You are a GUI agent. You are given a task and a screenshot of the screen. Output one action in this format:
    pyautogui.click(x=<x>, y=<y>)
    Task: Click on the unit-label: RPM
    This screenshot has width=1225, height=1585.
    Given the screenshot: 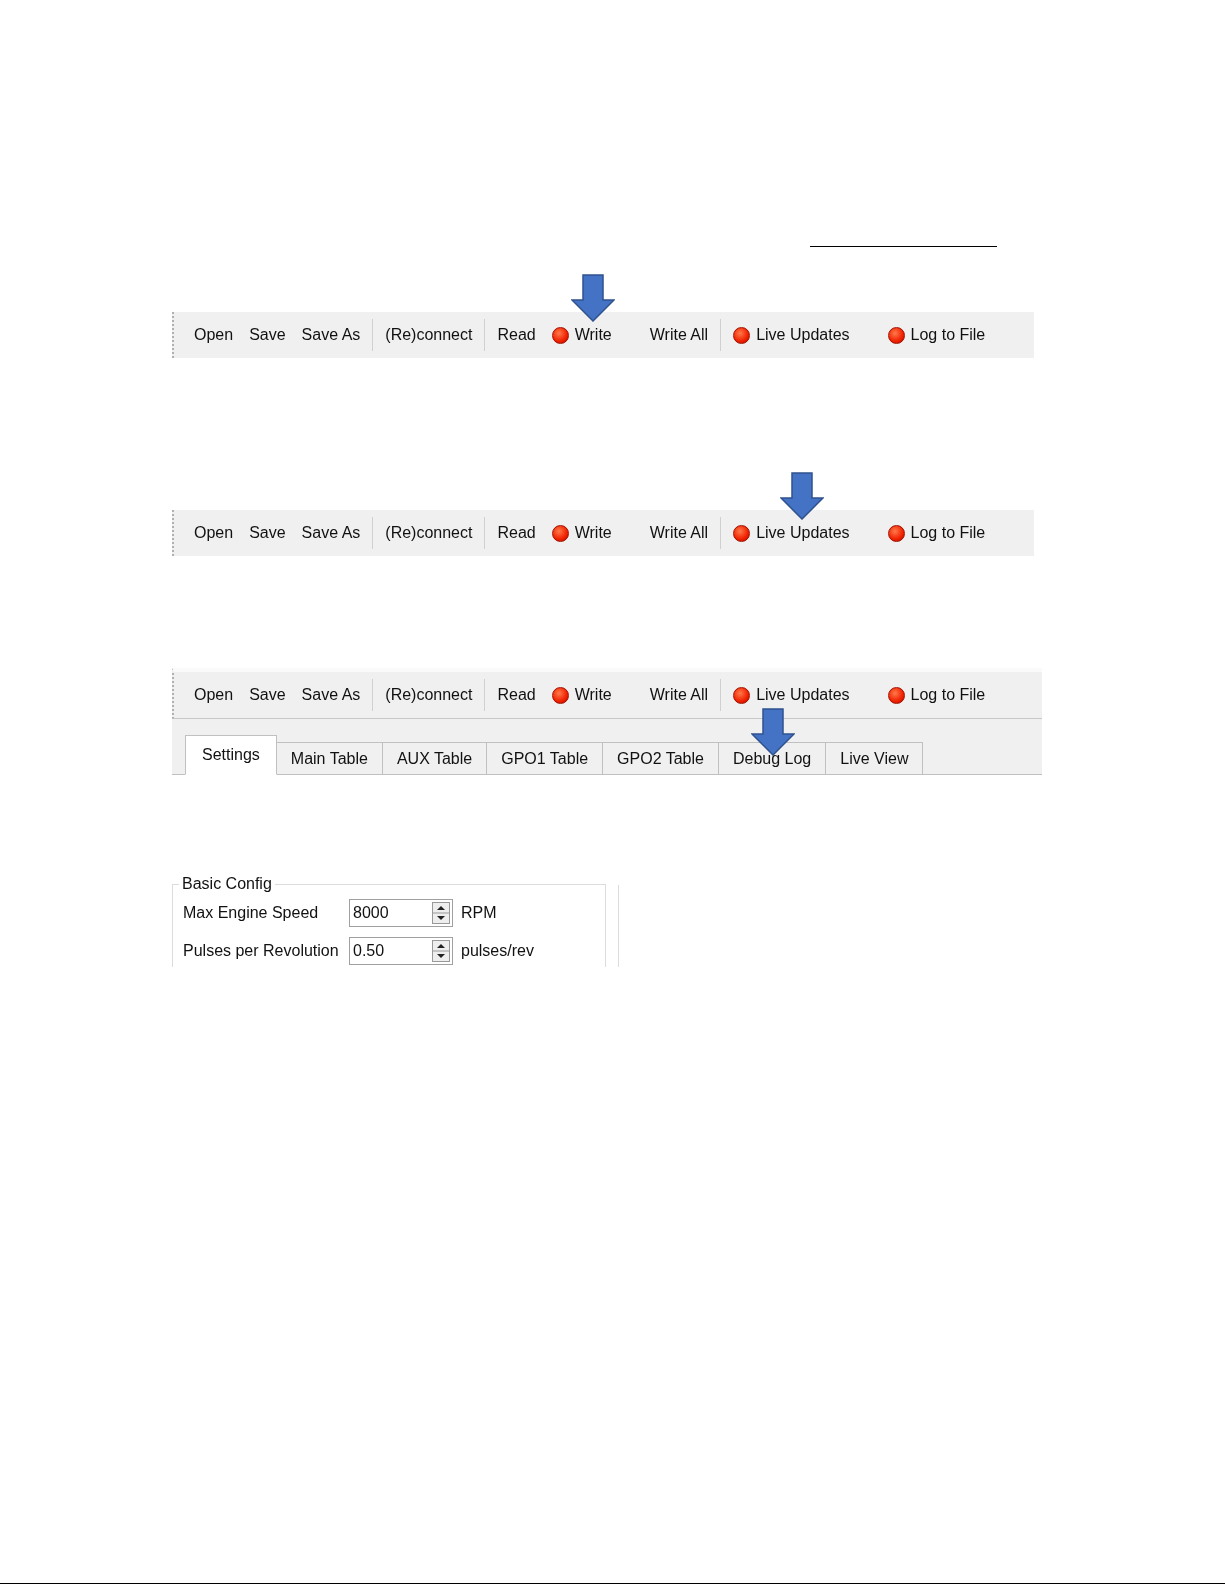 What is the action you would take?
    pyautogui.click(x=479, y=913)
    